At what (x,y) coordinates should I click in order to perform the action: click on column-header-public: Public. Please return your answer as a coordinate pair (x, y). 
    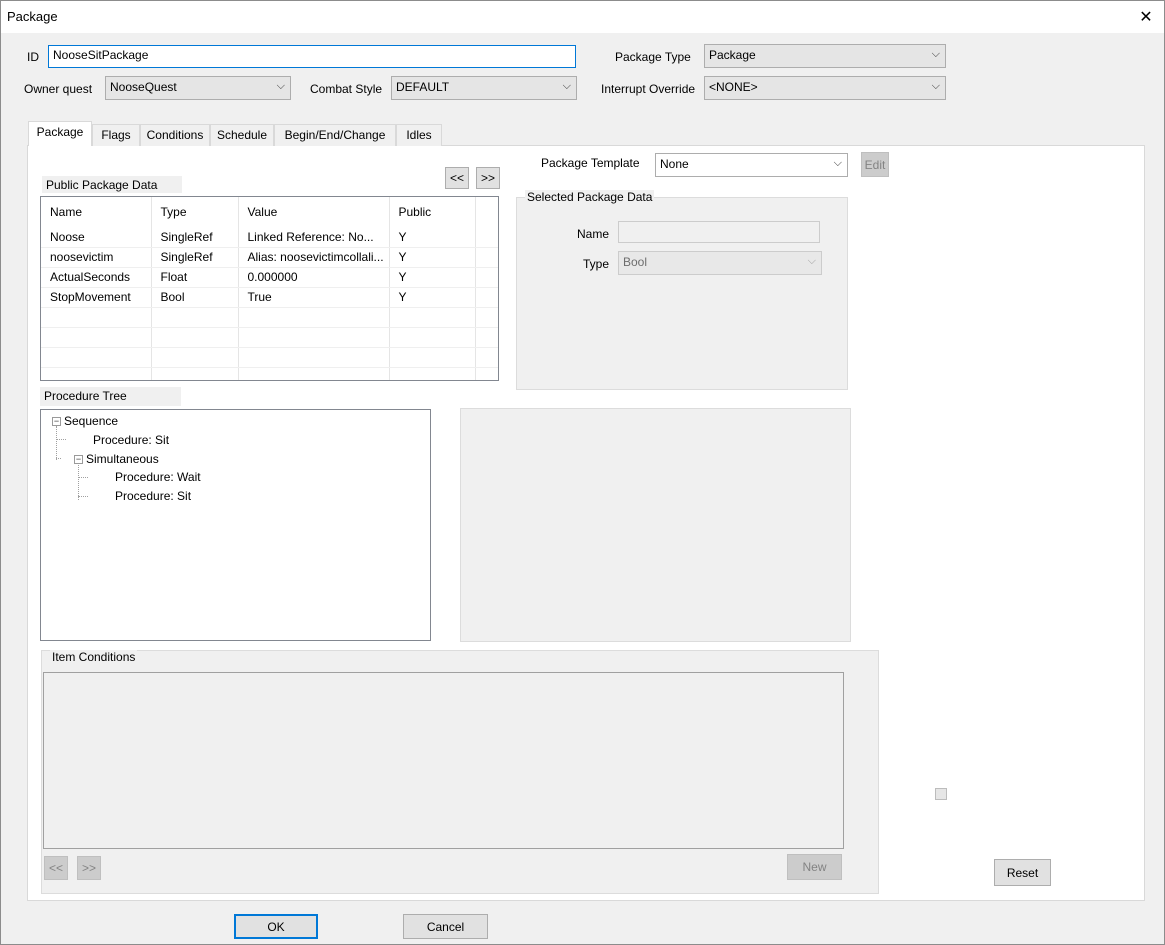
    Looking at the image, I should click on (432, 212).